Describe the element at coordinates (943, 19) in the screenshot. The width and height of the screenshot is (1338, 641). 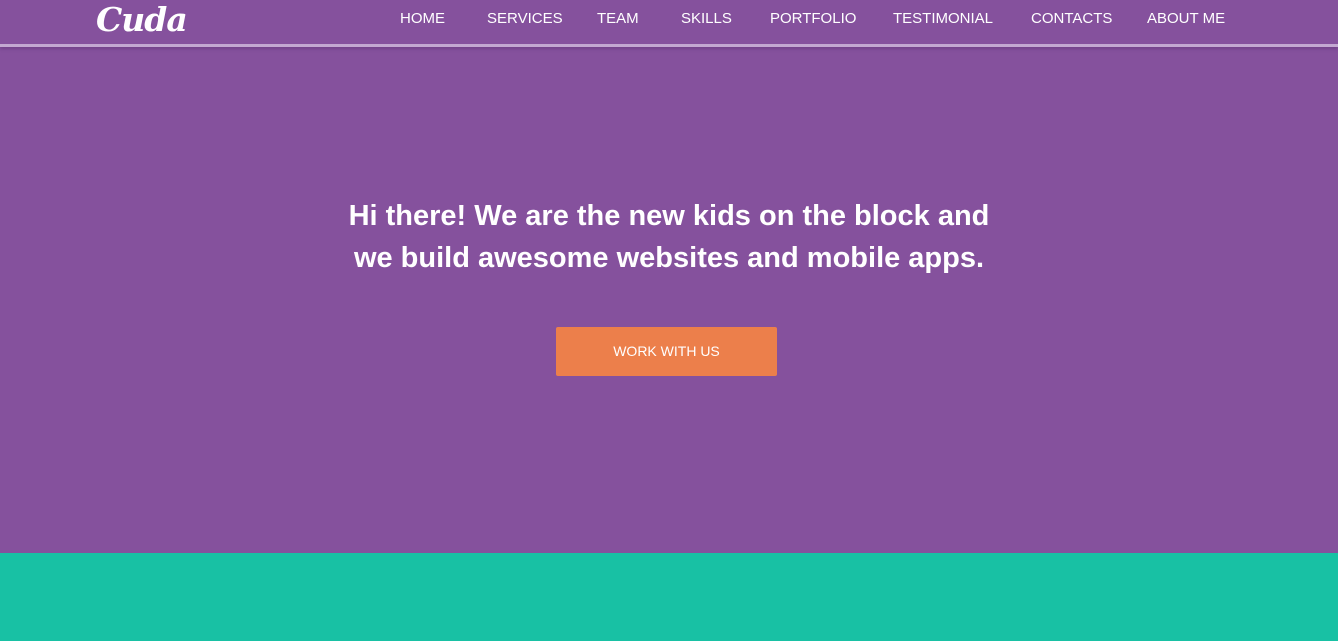
I see `nav-item-testimonial: TESTIMONIAL` at that location.